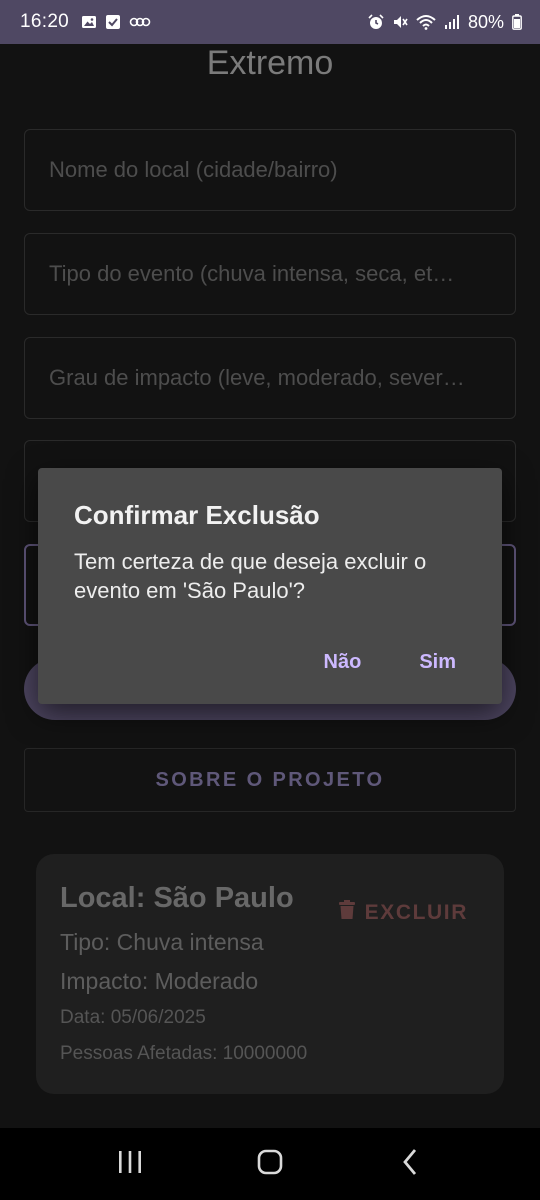 The height and width of the screenshot is (1200, 540). Describe the element at coordinates (270, 22) in the screenshot. I see `status-bar: 16:20 80%` at that location.